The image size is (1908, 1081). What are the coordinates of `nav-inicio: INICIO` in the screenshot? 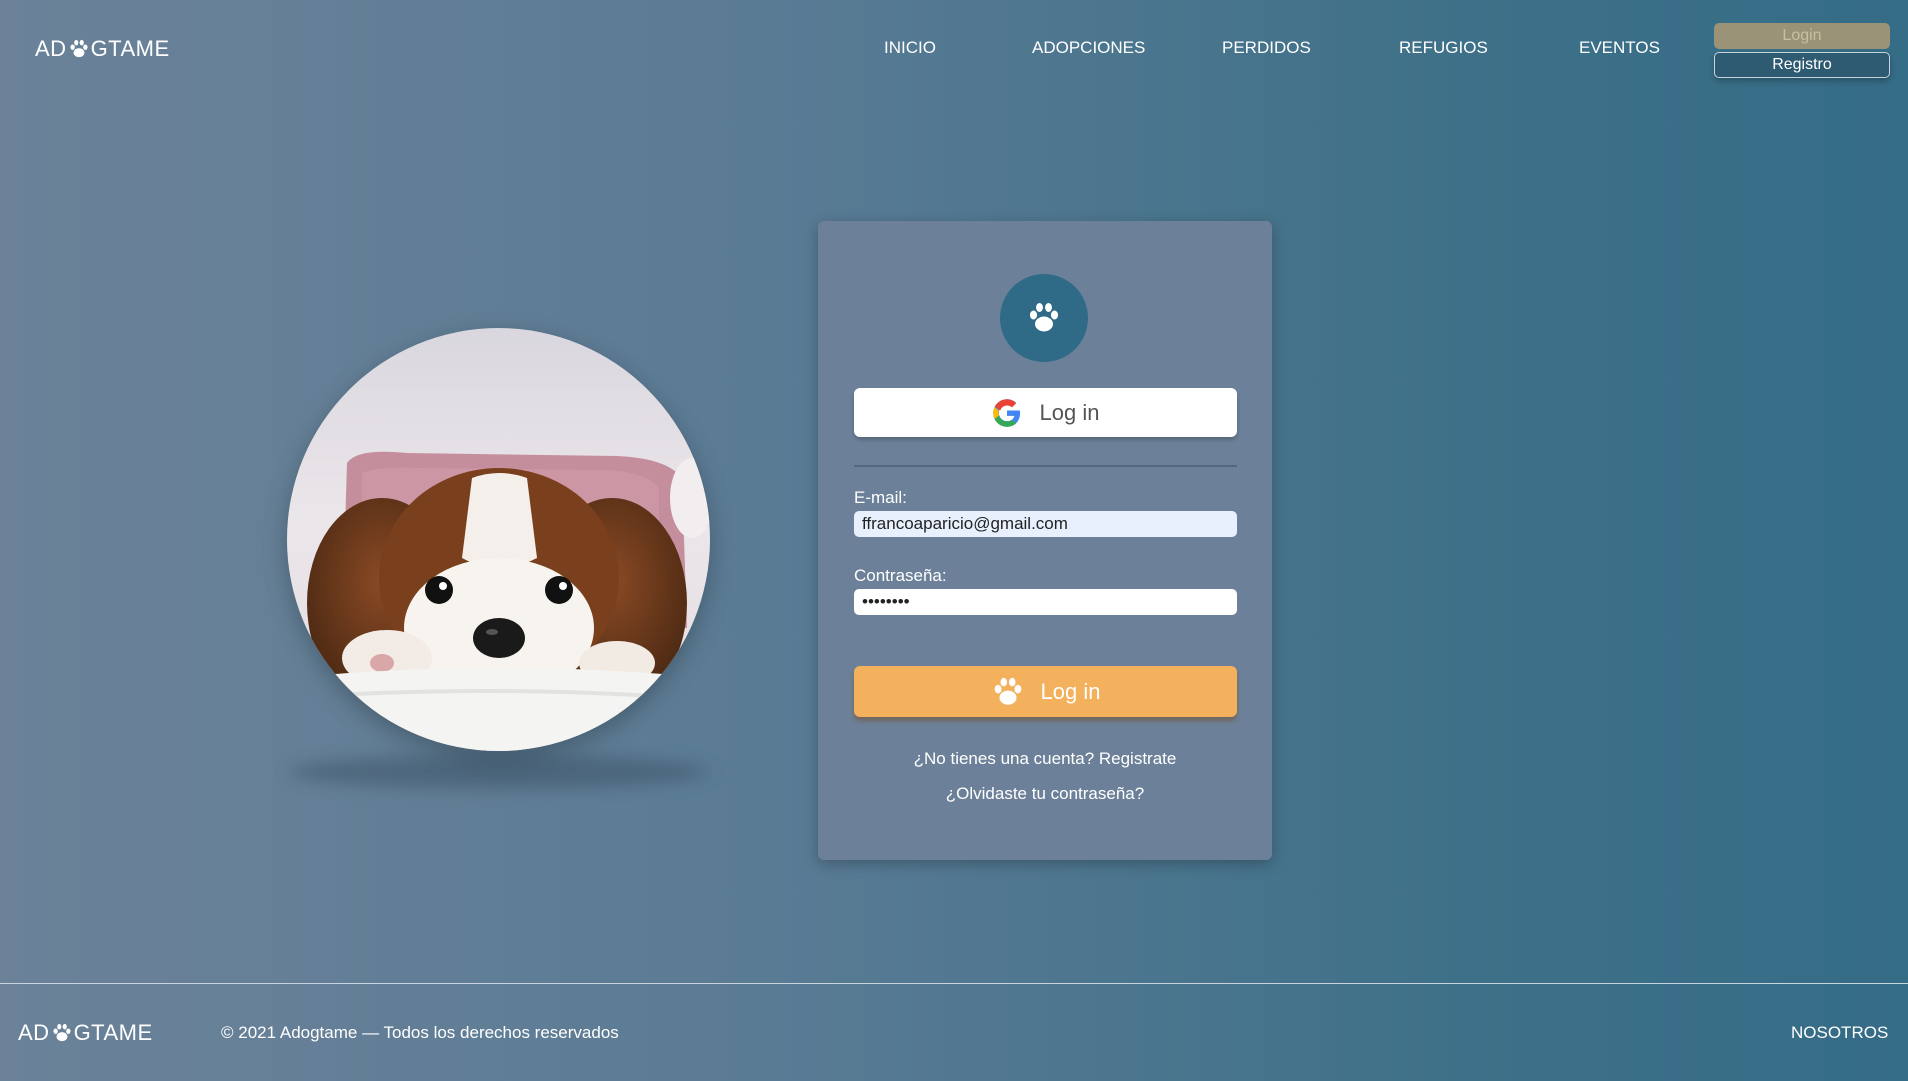 It's located at (910, 48).